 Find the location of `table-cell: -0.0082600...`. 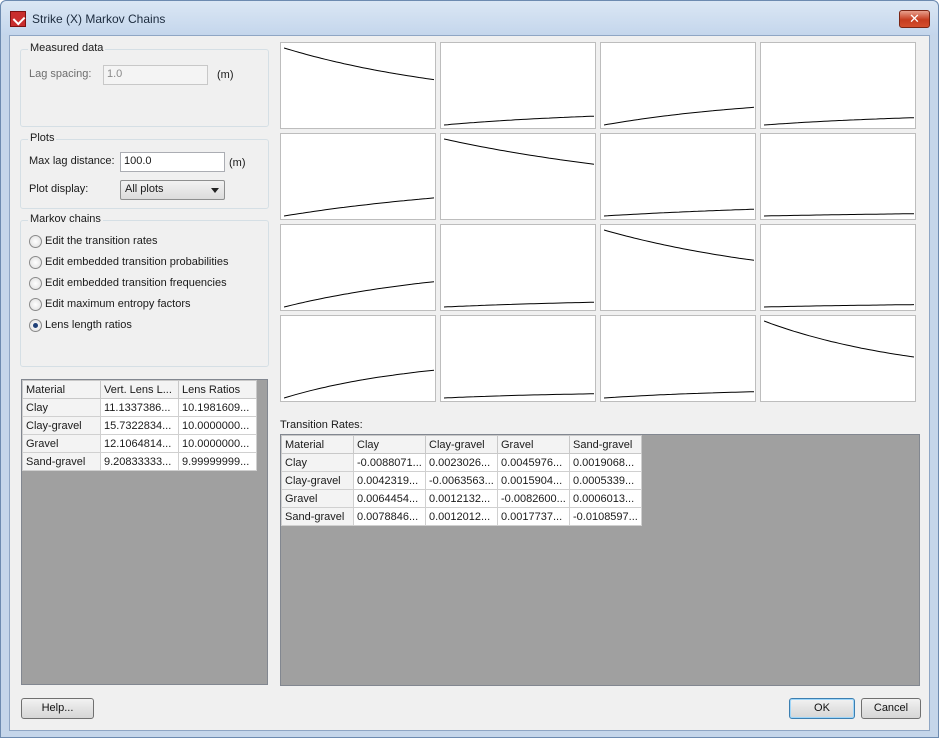

table-cell: -0.0082600... is located at coordinates (533, 498).